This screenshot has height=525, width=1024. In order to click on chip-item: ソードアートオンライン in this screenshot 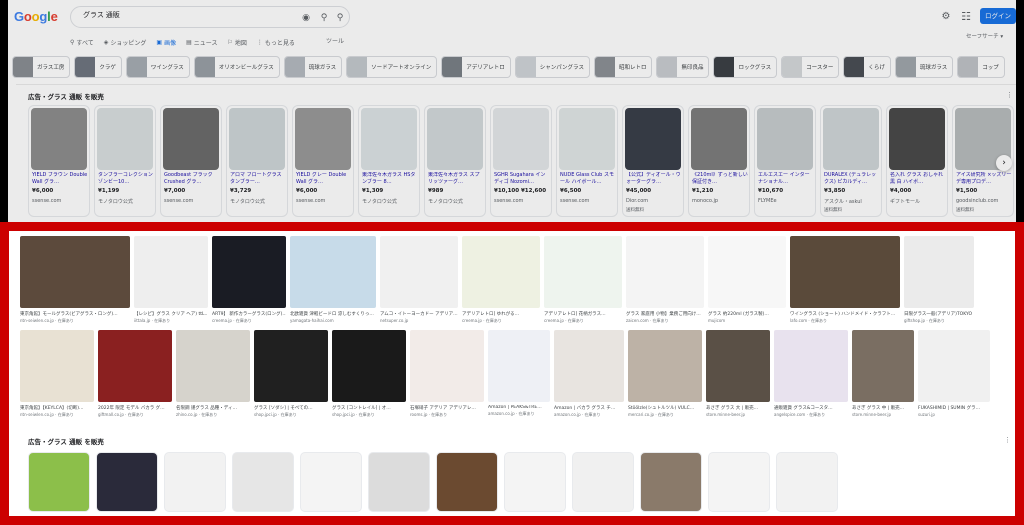, I will do `click(392, 67)`.